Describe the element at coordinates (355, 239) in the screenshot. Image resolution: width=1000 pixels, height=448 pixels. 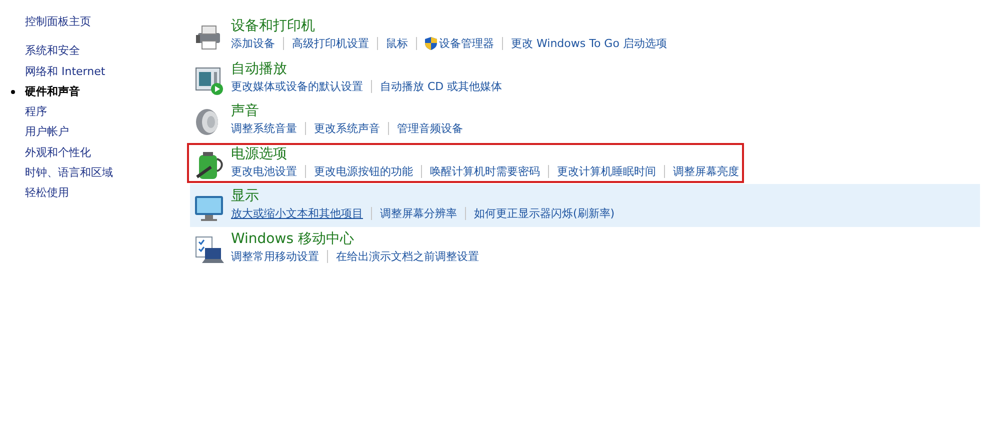
I see `category-title: Windows 移动中心` at that location.